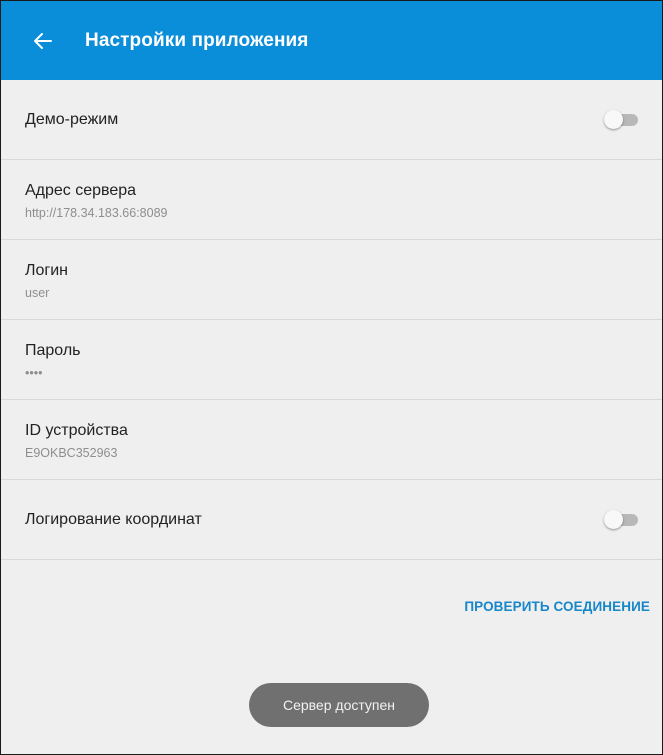 This screenshot has width=663, height=755. I want to click on setting-label-password: Пароль, so click(53, 350).